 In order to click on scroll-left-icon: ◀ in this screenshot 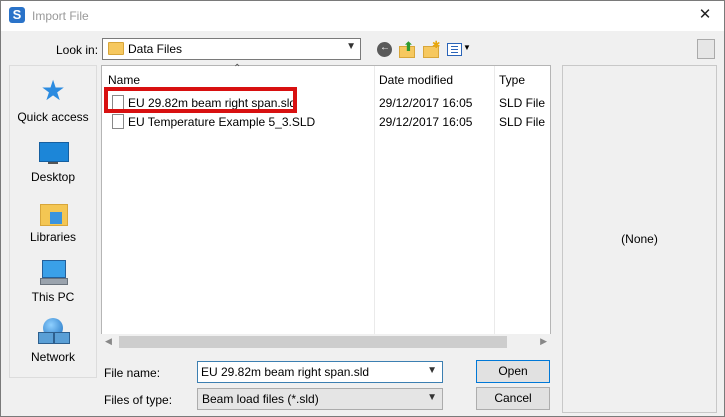, I will do `click(108, 341)`.